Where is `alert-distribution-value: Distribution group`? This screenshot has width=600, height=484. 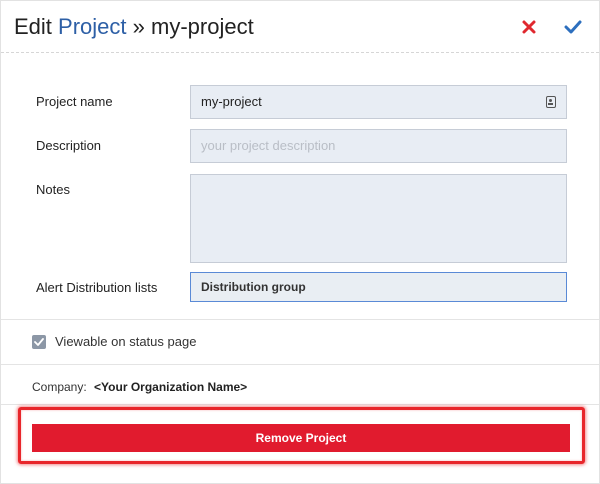 alert-distribution-value: Distribution group is located at coordinates (253, 287).